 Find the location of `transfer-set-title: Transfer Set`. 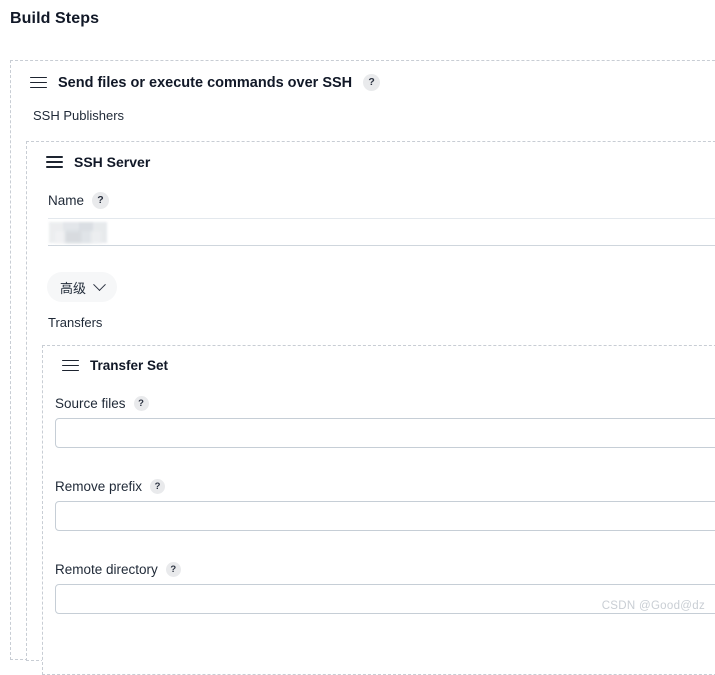

transfer-set-title: Transfer Set is located at coordinates (129, 365).